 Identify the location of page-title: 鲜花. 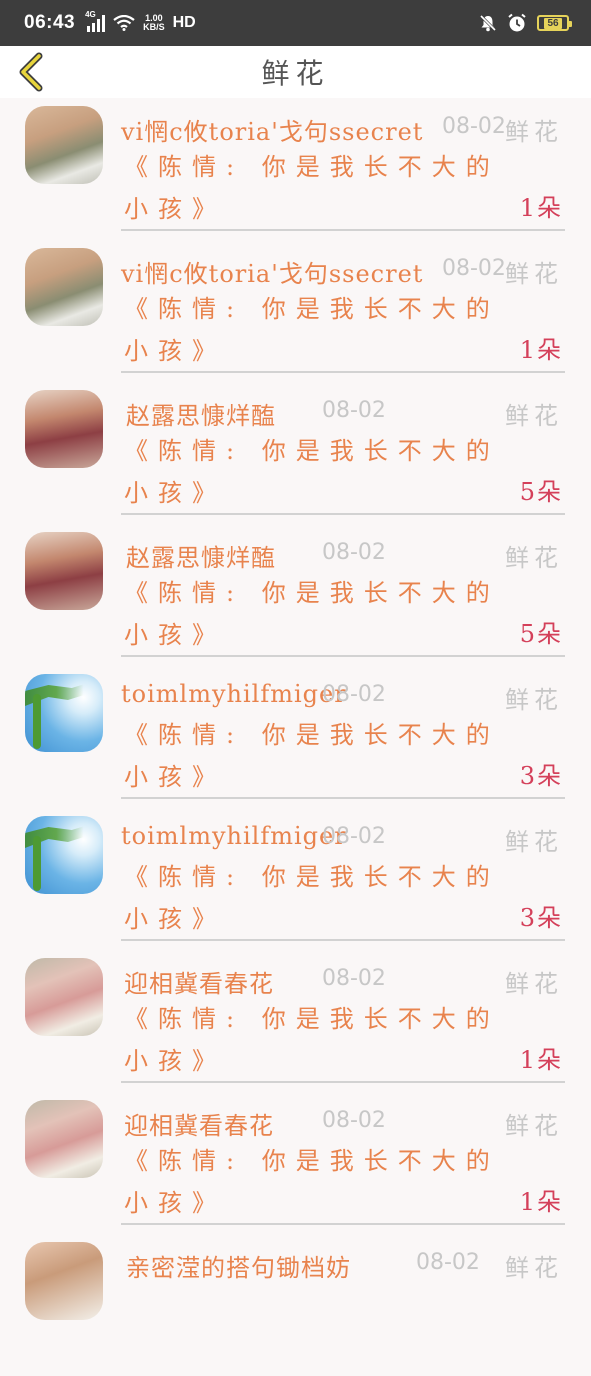
(295, 73).